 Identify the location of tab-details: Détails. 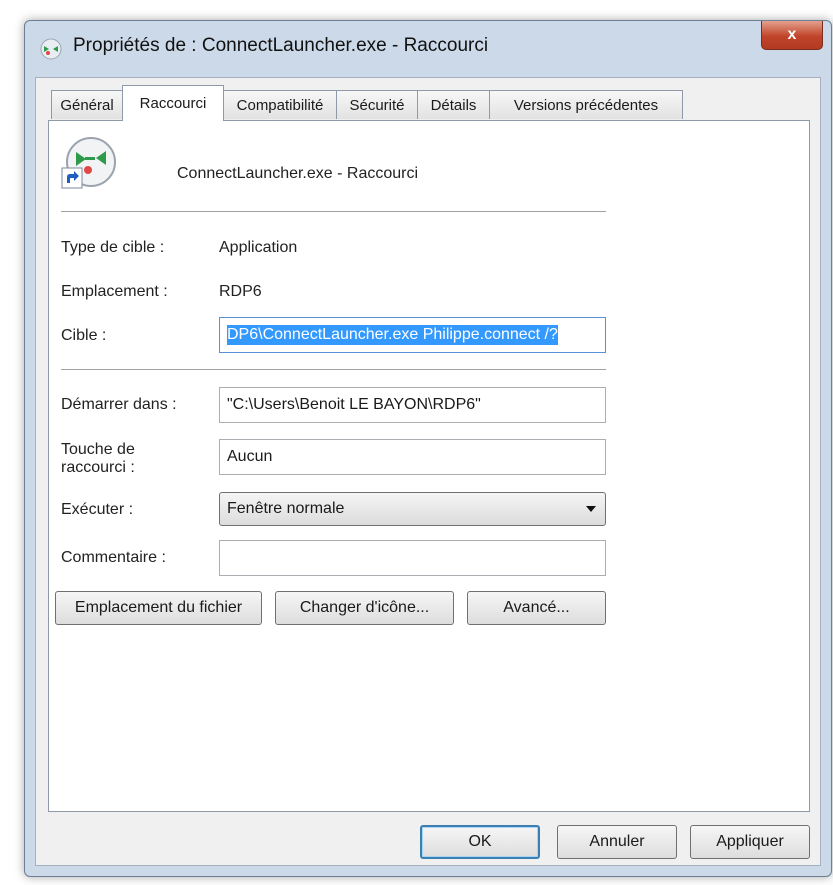
(453, 104).